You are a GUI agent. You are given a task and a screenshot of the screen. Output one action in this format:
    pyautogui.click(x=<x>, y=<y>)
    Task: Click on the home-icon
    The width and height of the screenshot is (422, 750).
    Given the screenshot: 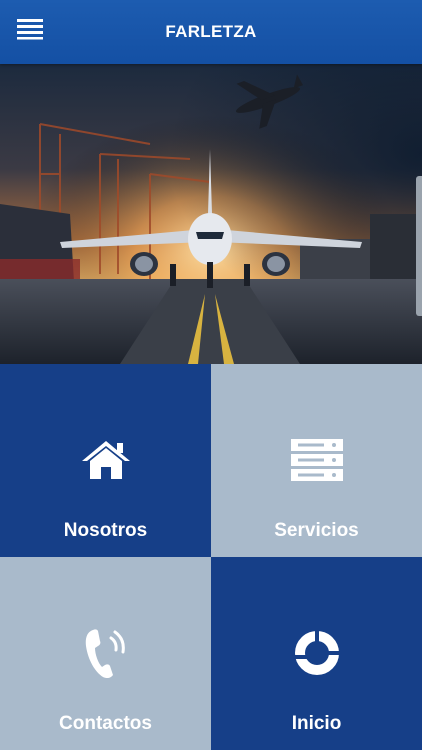 What is the action you would take?
    pyautogui.click(x=105, y=460)
    